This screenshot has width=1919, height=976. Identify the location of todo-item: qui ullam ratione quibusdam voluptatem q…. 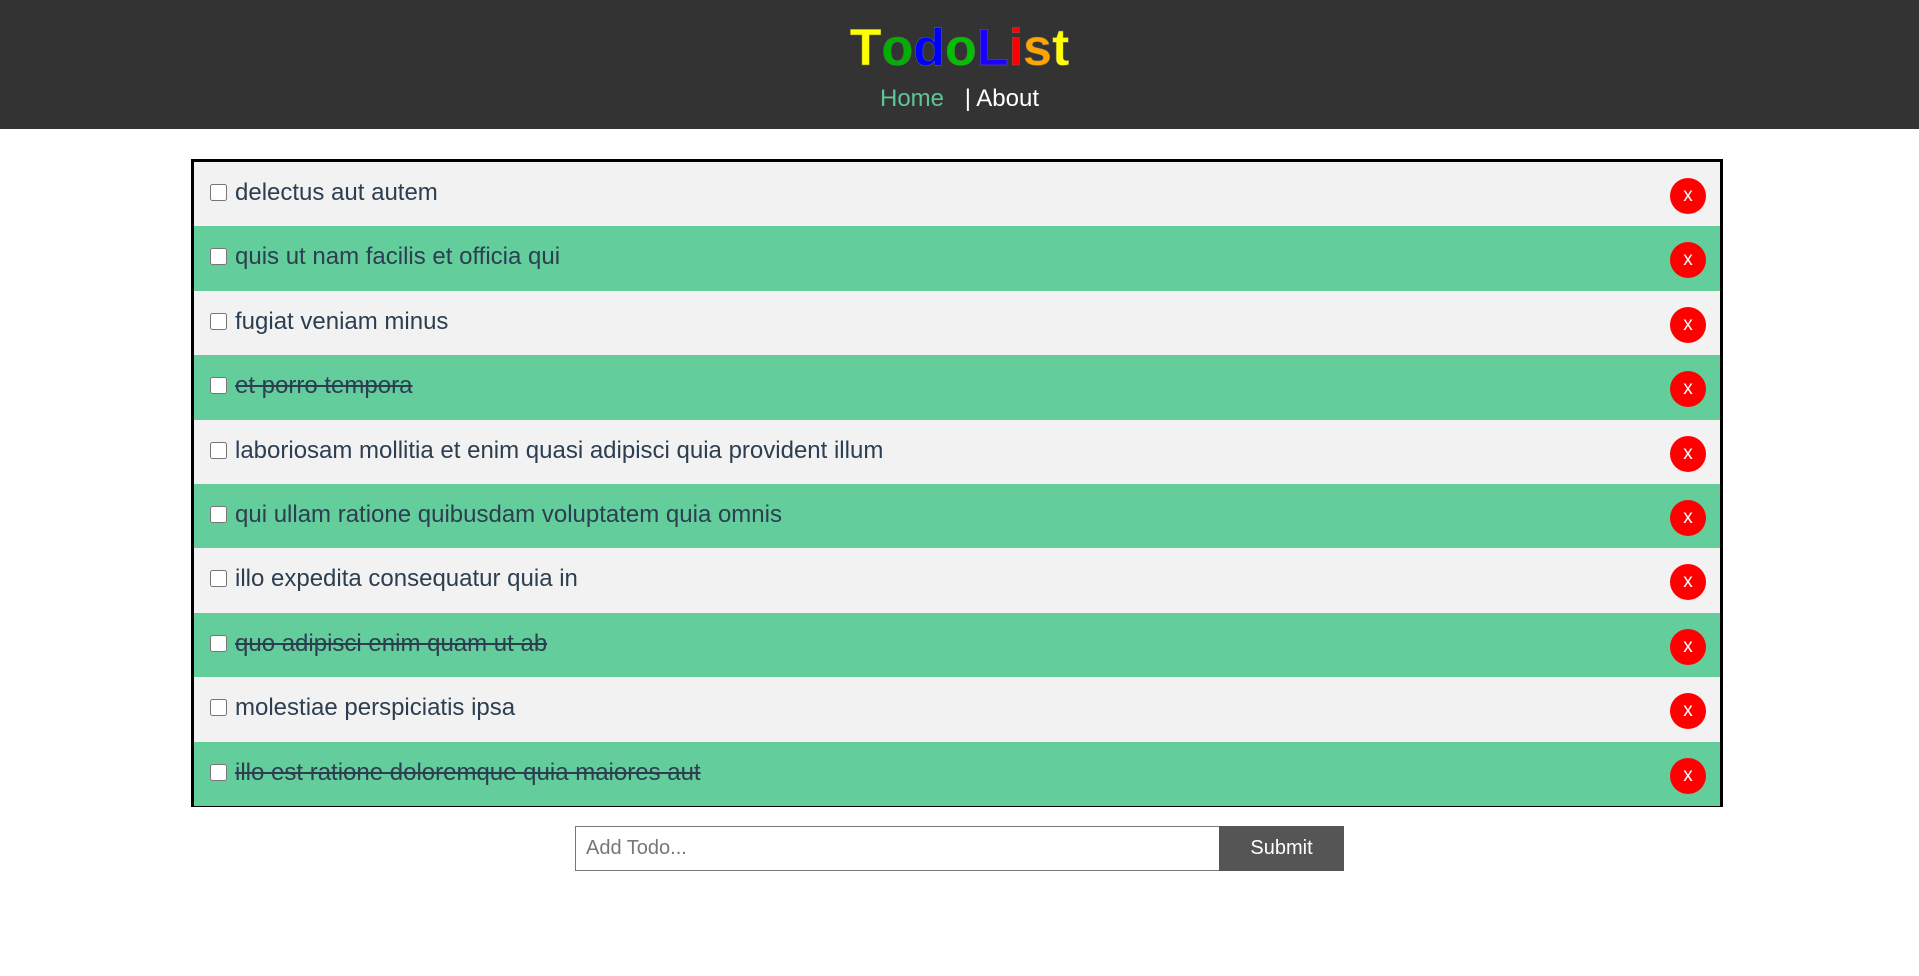
(957, 516).